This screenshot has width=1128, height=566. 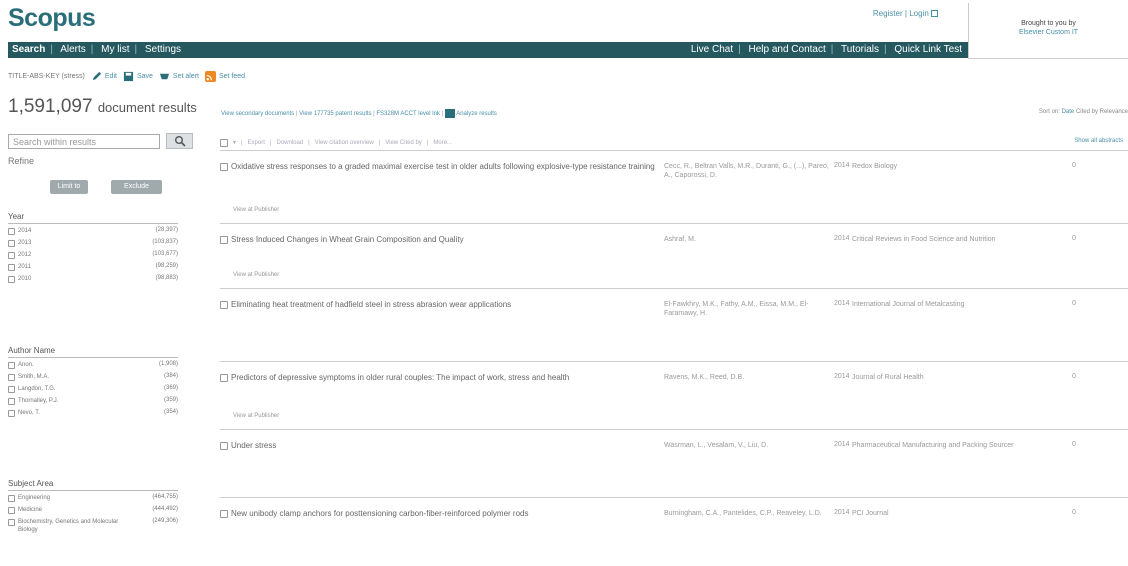 What do you see at coordinates (746, 445) in the screenshot?
I see `result-authors: Wasrman, L., Vesalam, V., Liu, D.` at bounding box center [746, 445].